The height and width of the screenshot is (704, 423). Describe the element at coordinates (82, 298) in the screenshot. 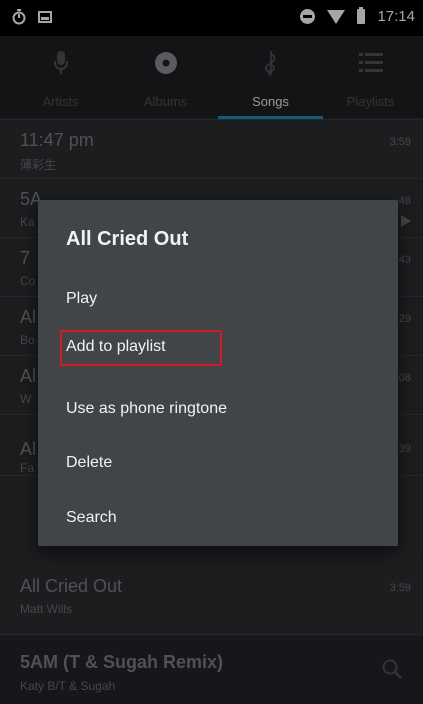

I see `menu-item-label: Play` at that location.